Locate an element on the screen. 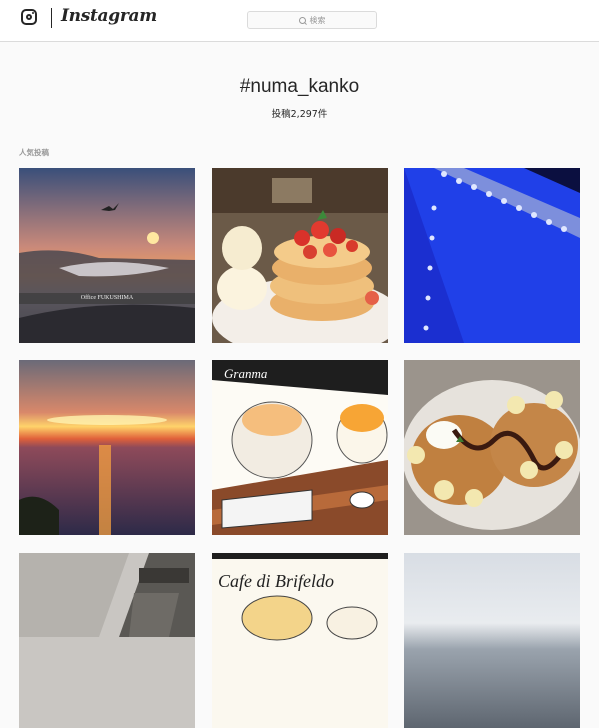 The width and height of the screenshot is (599, 728). logo-divider is located at coordinates (51, 18).